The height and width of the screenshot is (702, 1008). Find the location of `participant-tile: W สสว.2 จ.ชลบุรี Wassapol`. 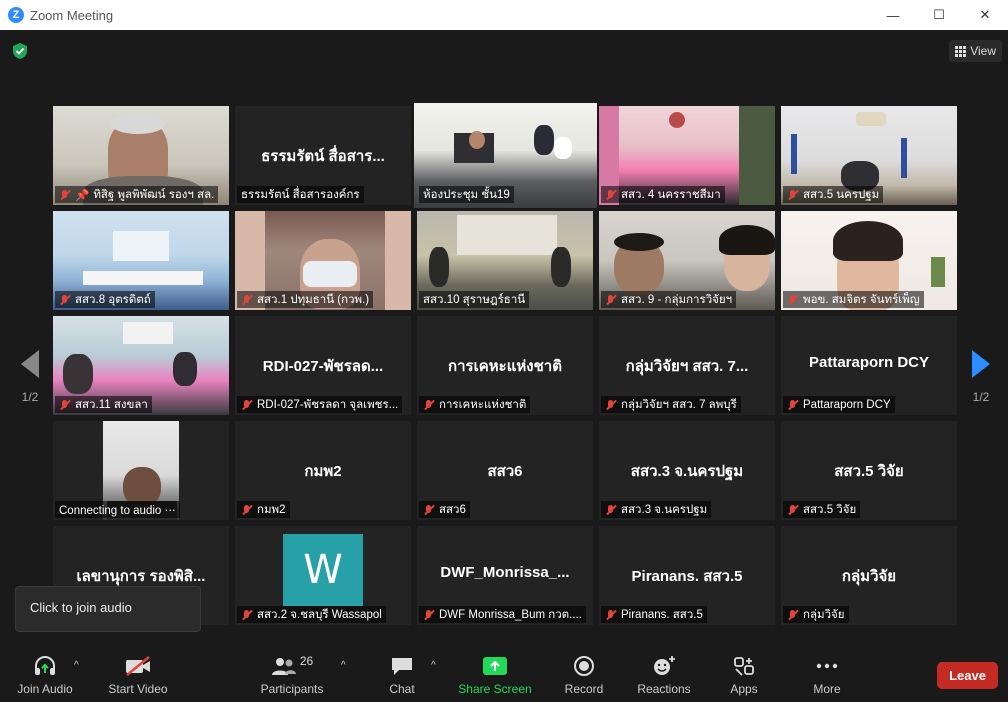

participant-tile: W สสว.2 จ.ชลบุรี Wassapol is located at coordinates (323, 575).